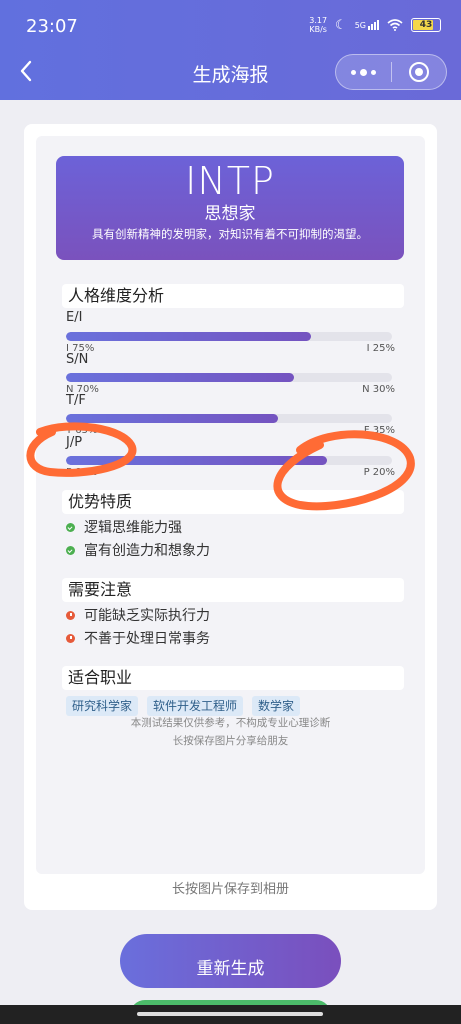 The width and height of the screenshot is (461, 1024). Describe the element at coordinates (367, 25) in the screenshot. I see `signal-icon: 5G` at that location.